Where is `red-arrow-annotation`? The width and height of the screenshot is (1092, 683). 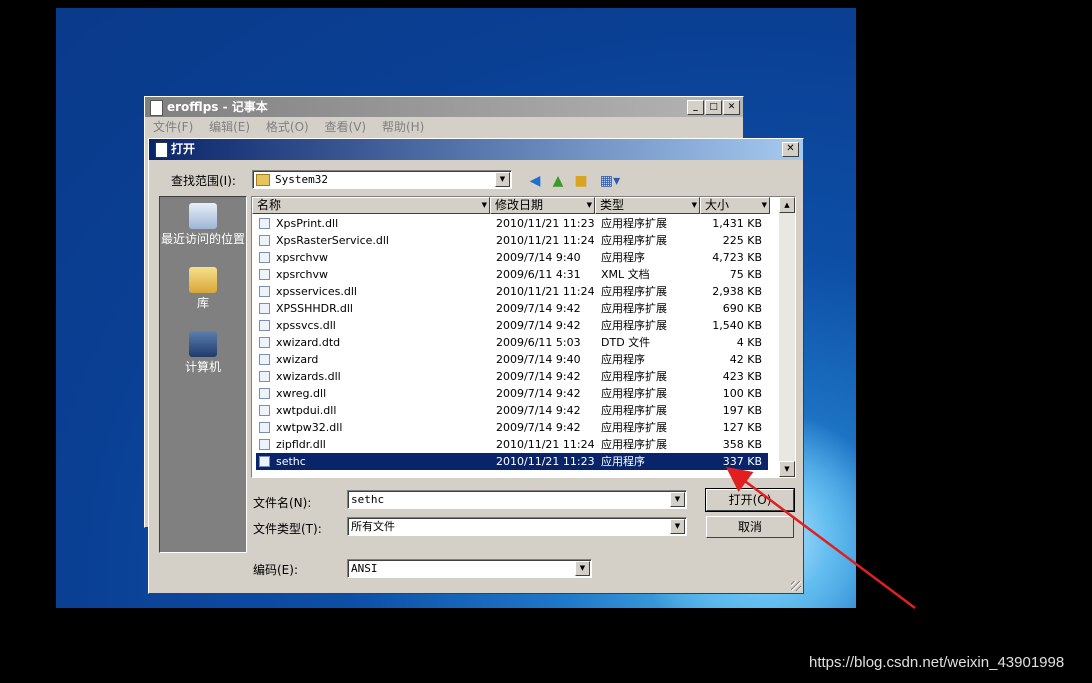
red-arrow-annotation is located at coordinates (820, 538).